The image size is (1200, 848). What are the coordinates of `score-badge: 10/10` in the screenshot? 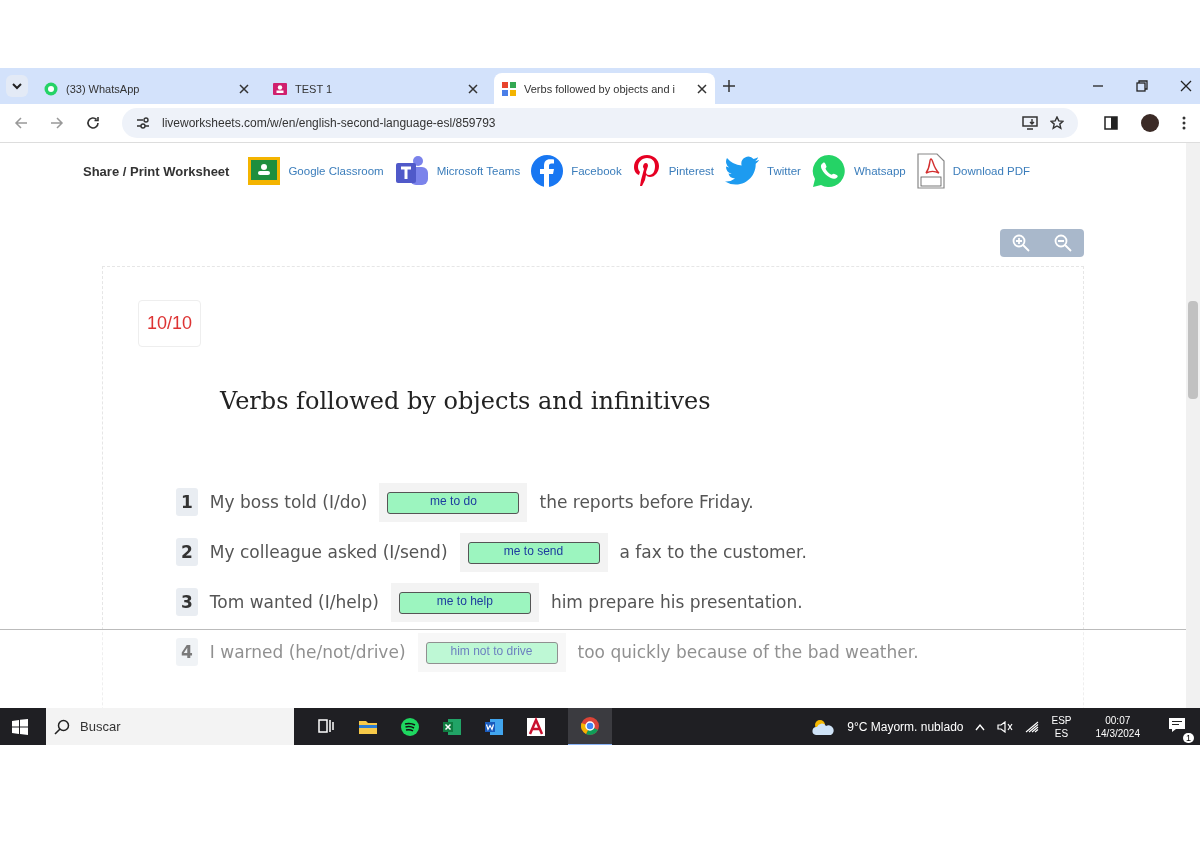 It's located at (170, 323).